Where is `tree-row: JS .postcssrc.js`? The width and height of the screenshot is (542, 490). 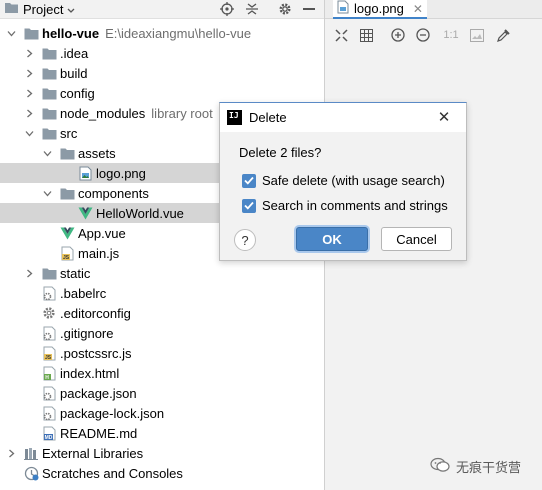
tree-row: JS .postcssrc.js is located at coordinates (162, 353).